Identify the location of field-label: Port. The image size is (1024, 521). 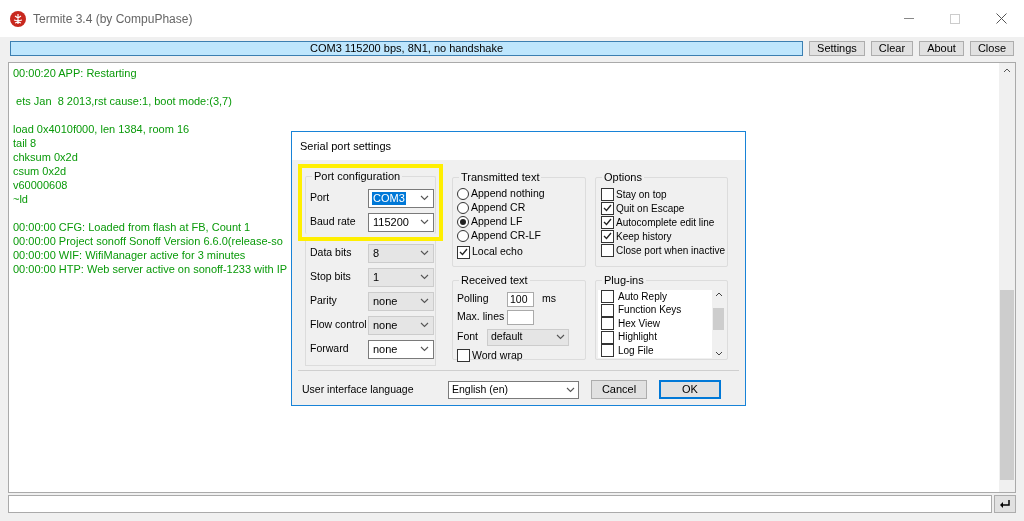
(320, 198).